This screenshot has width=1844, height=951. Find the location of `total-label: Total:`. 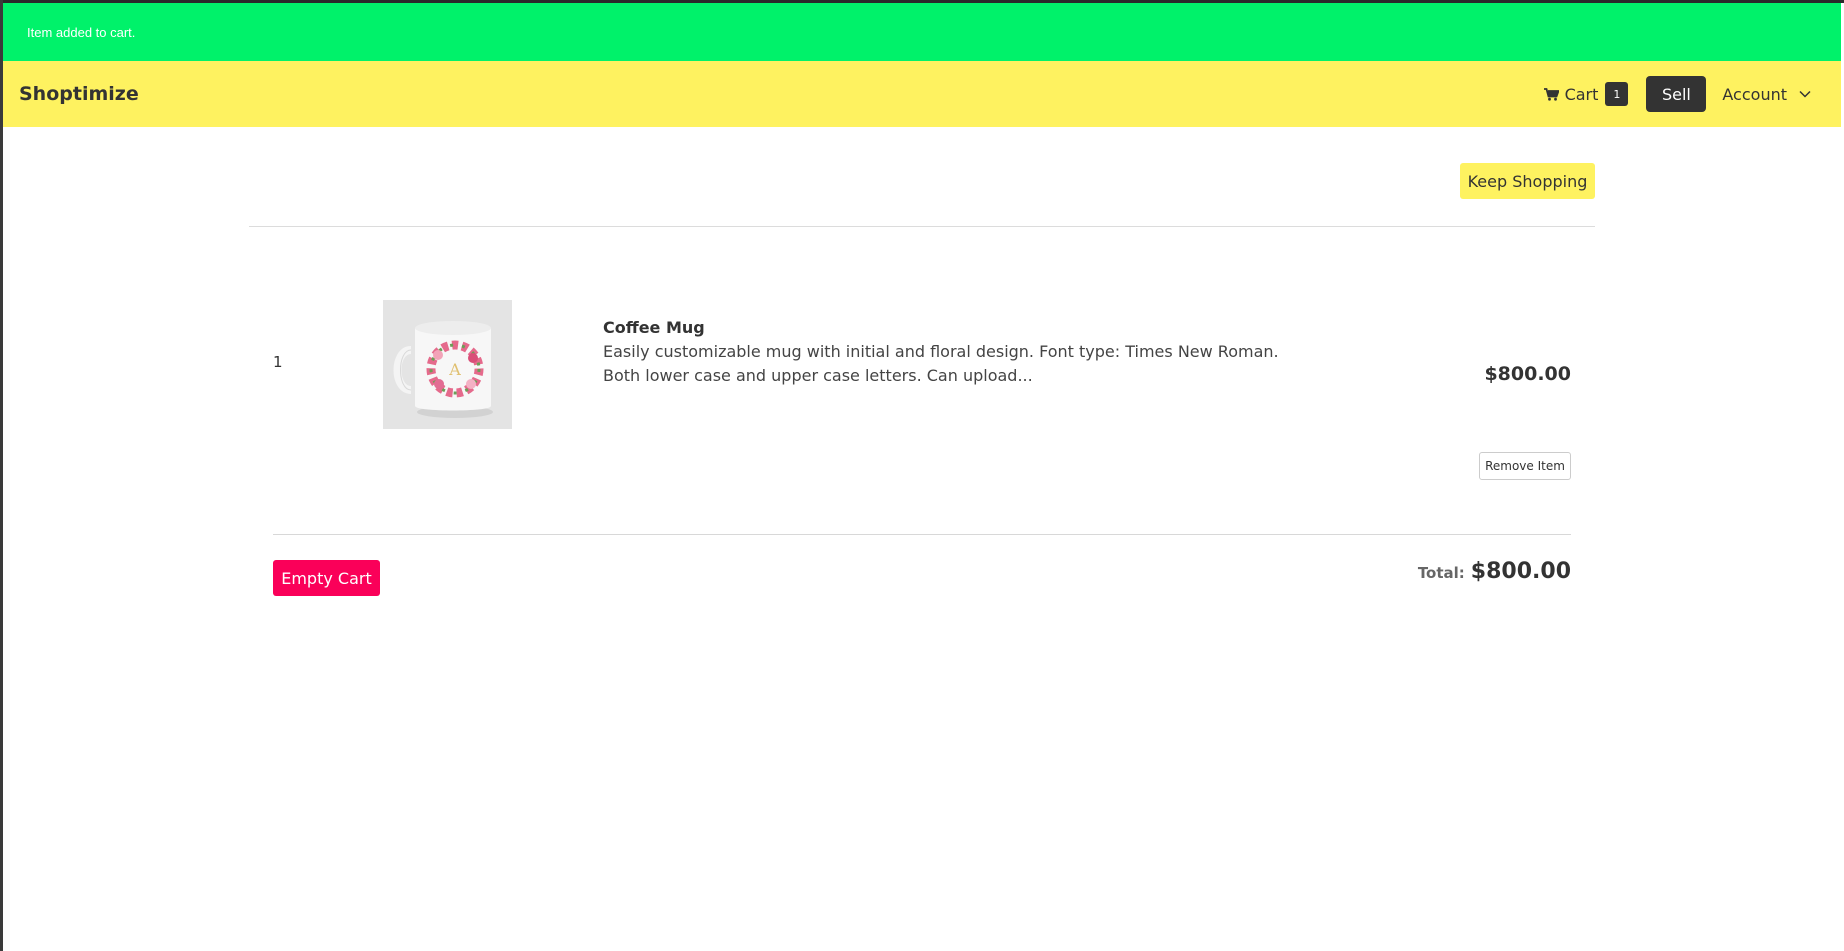

total-label: Total: is located at coordinates (1441, 573).